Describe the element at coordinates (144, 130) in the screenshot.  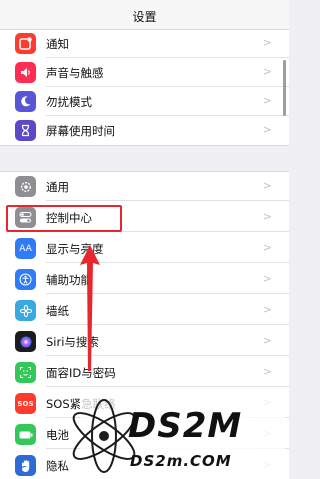
I see `row-screen-time: 屏幕使用时间 >` at that location.